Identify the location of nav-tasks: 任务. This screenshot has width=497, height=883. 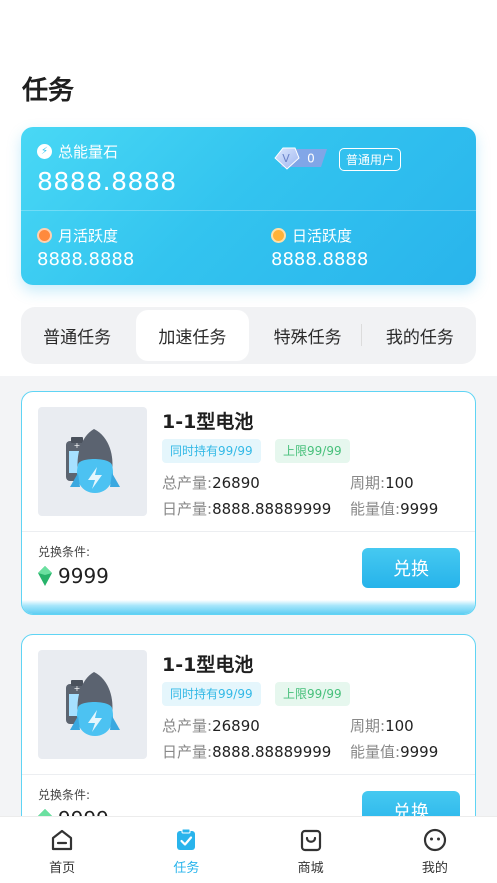
(186, 850).